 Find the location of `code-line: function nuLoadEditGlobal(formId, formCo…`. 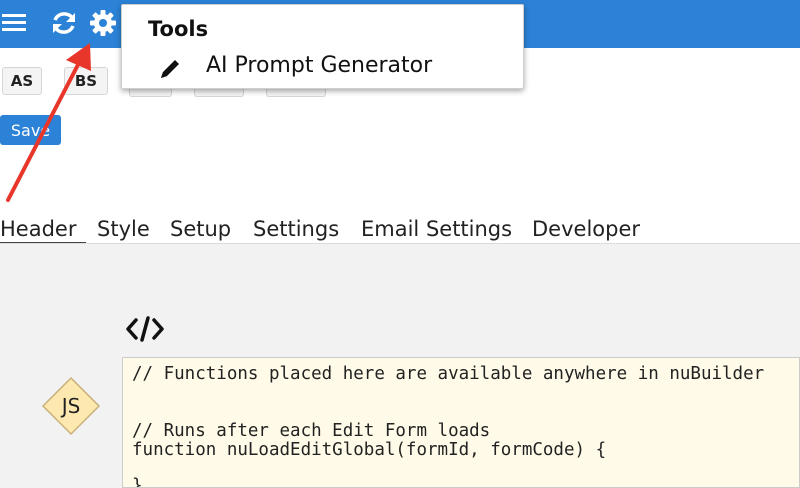

code-line: function nuLoadEditGlobal(formId, formCo… is located at coordinates (369, 450).